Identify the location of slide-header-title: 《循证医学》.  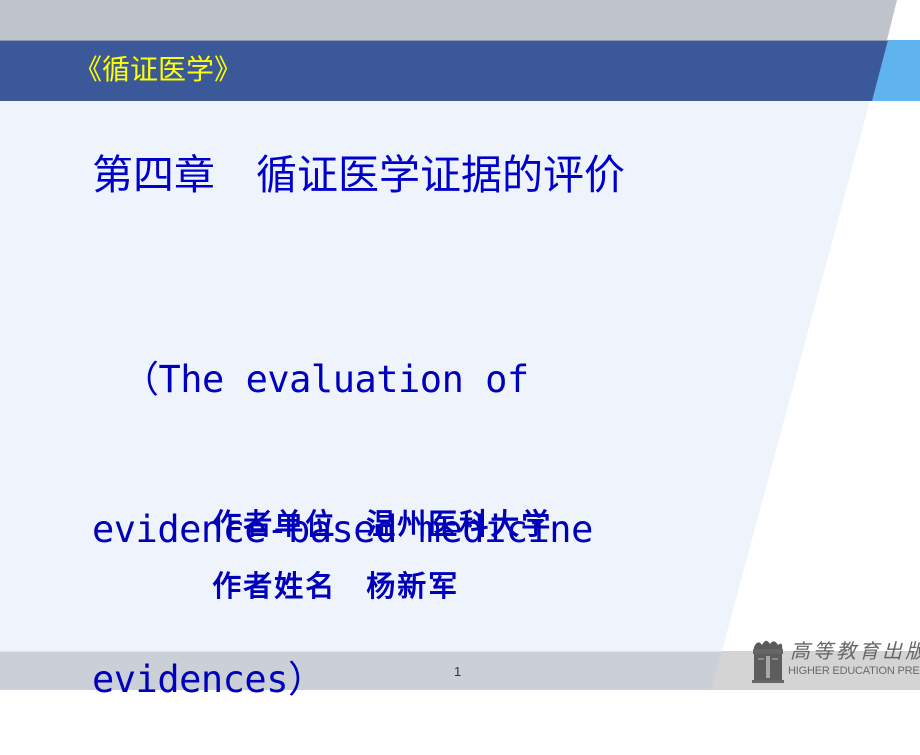
(158, 69).